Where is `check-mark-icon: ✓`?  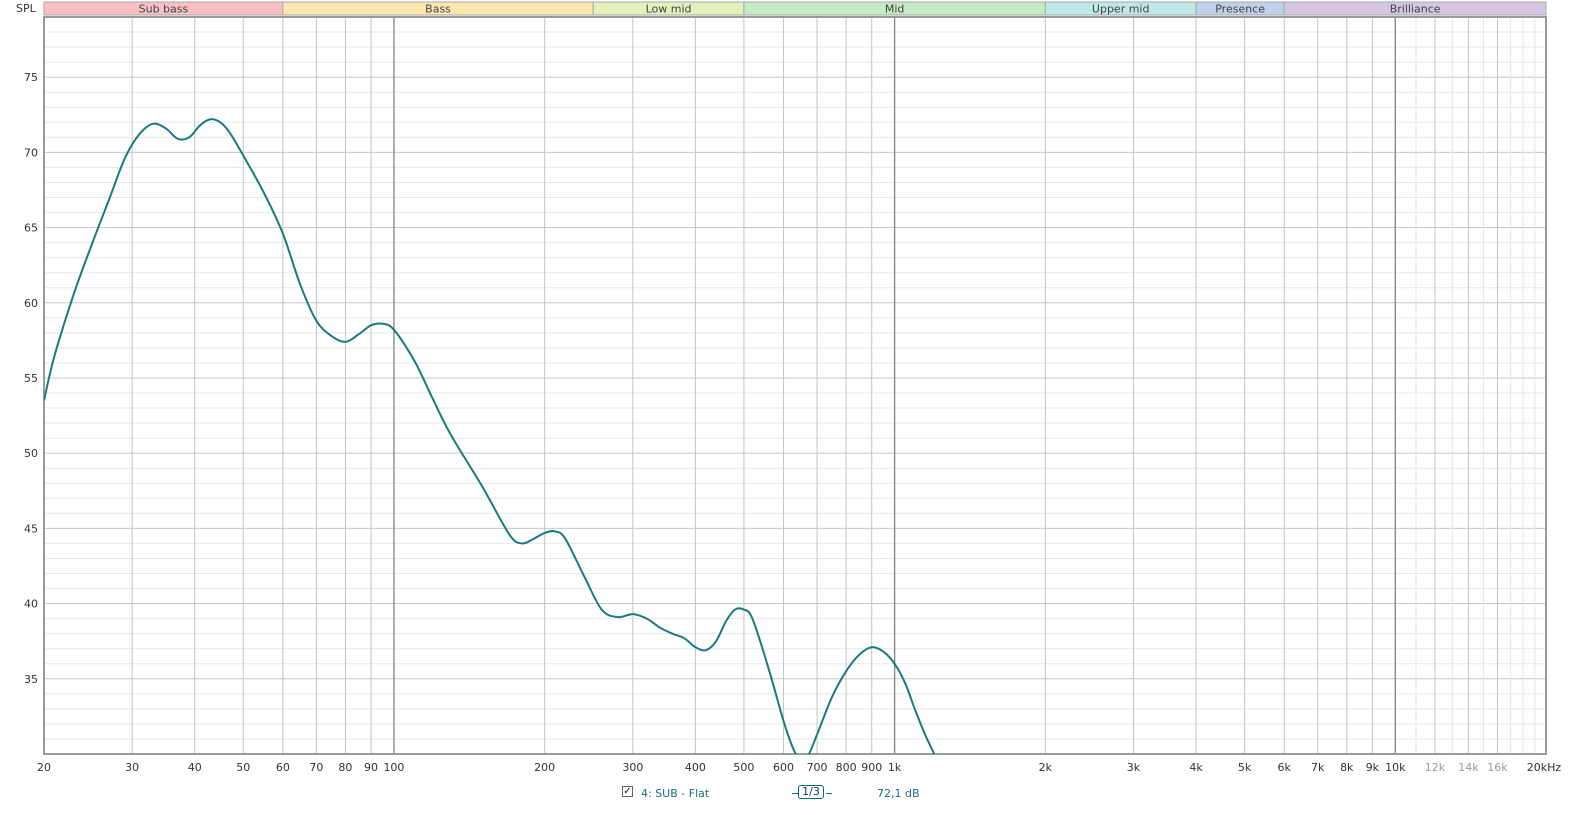
check-mark-icon: ✓ is located at coordinates (627, 791).